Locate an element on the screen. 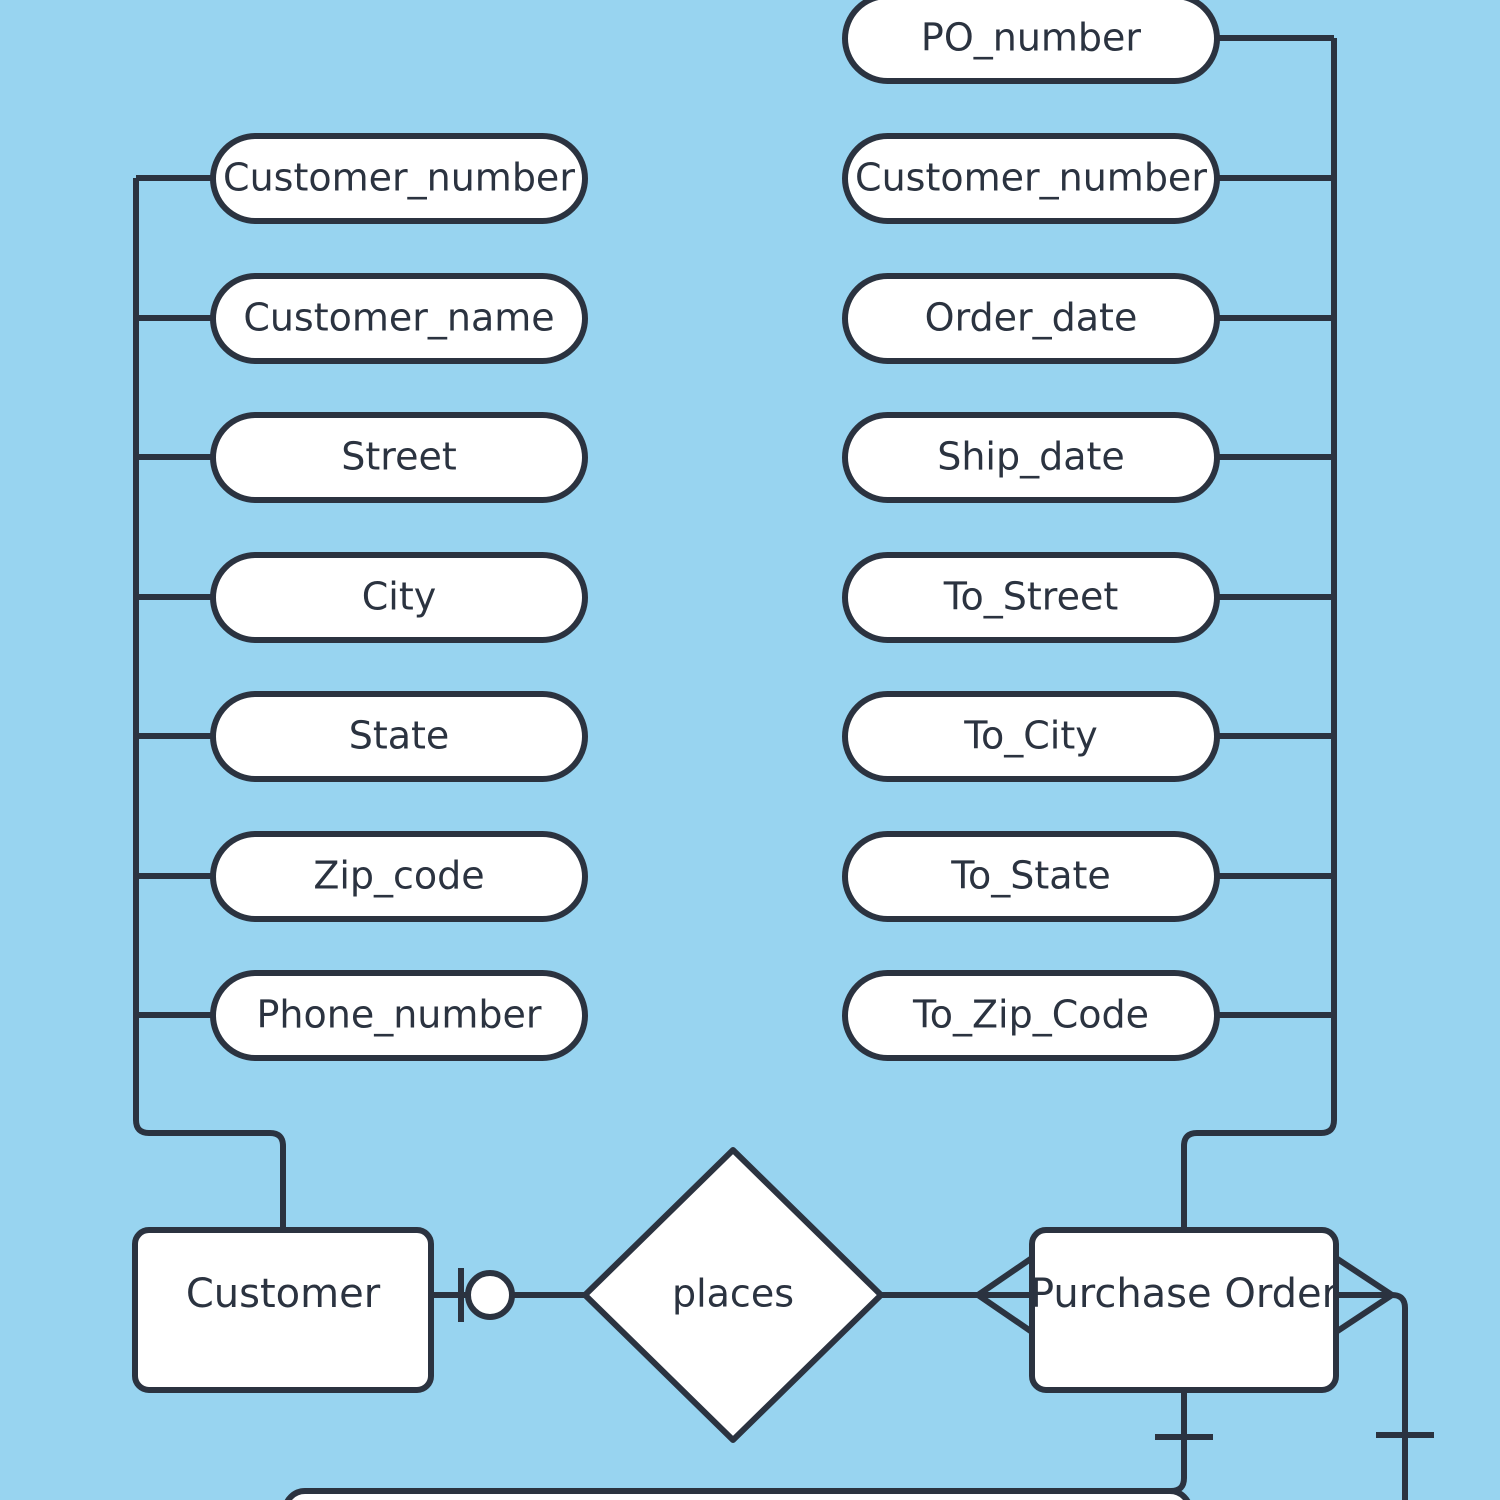  attribute-oval-po-number: PO_number is located at coordinates (1031, 42).